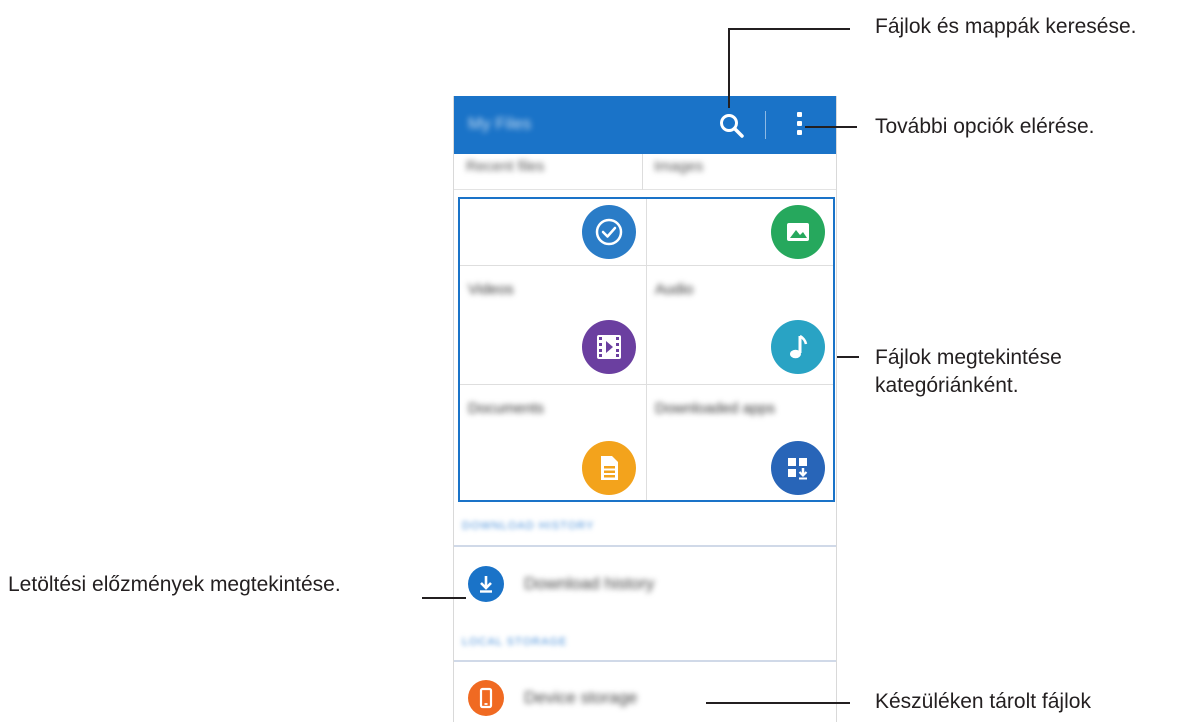 This screenshot has width=1183, height=722. Describe the element at coordinates (968, 357) in the screenshot. I see `callout-categories-line1: Fájlok megtekintése` at that location.